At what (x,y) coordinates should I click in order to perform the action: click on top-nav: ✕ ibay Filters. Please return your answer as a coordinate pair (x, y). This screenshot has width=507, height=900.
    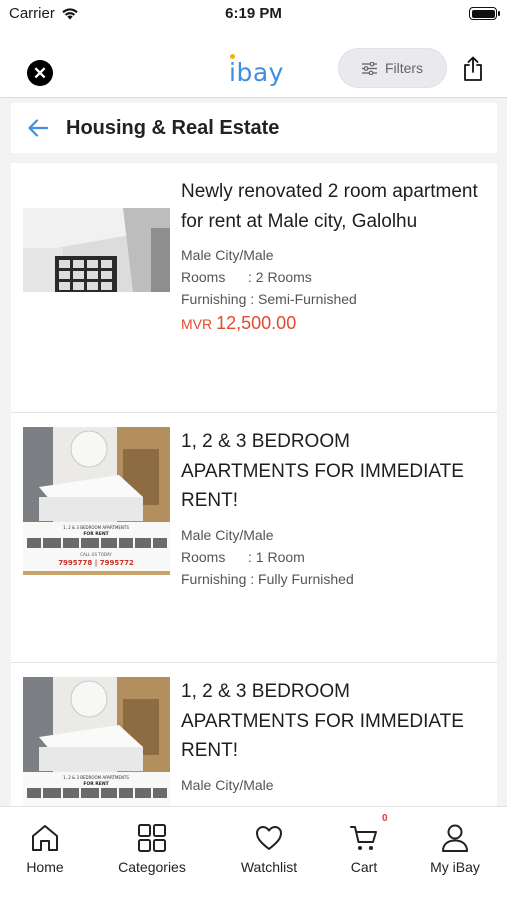
    Looking at the image, I should click on (253, 64).